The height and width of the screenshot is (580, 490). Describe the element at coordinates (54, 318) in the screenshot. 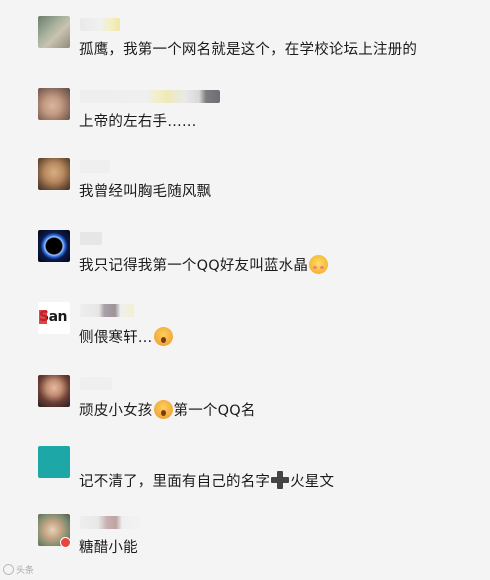

I see `avatar: San` at that location.